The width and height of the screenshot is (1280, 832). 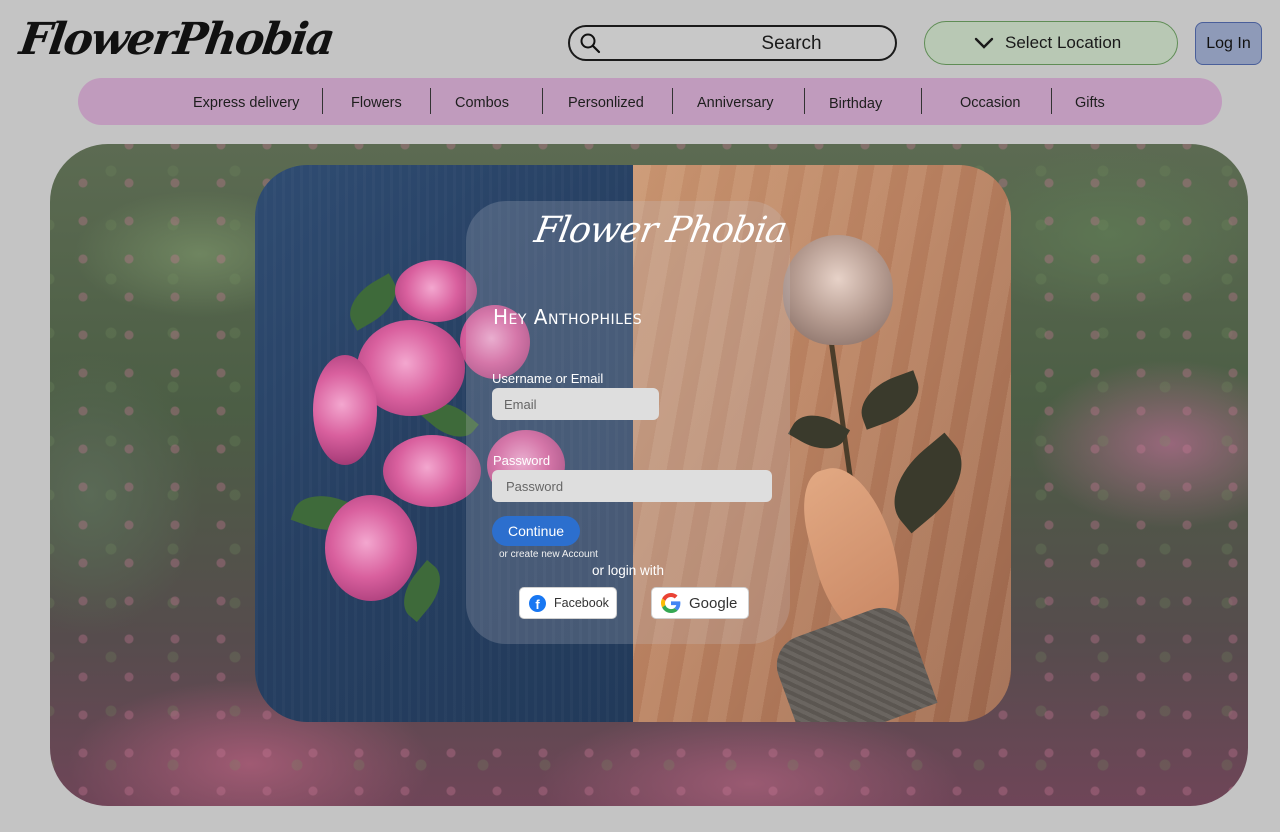 I want to click on brand-title: Flower Phobia, so click(x=660, y=230).